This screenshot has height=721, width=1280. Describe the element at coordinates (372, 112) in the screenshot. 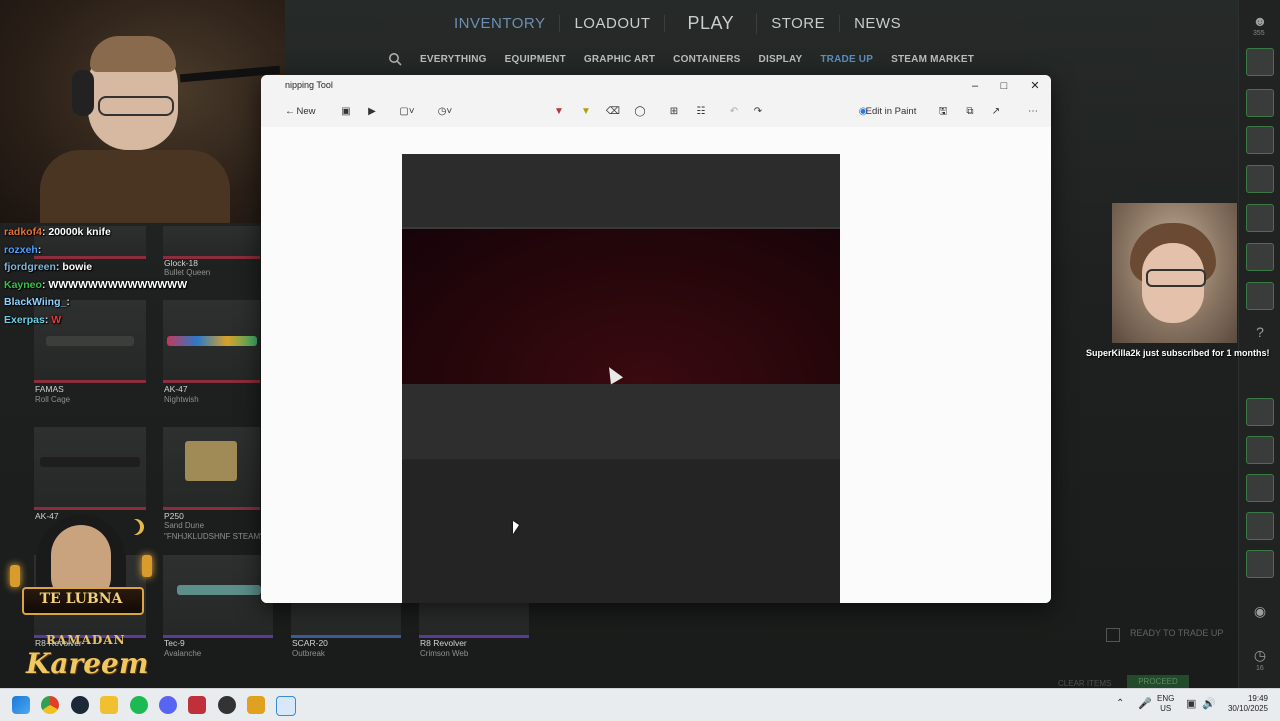

I see `video-icon: ▶` at that location.